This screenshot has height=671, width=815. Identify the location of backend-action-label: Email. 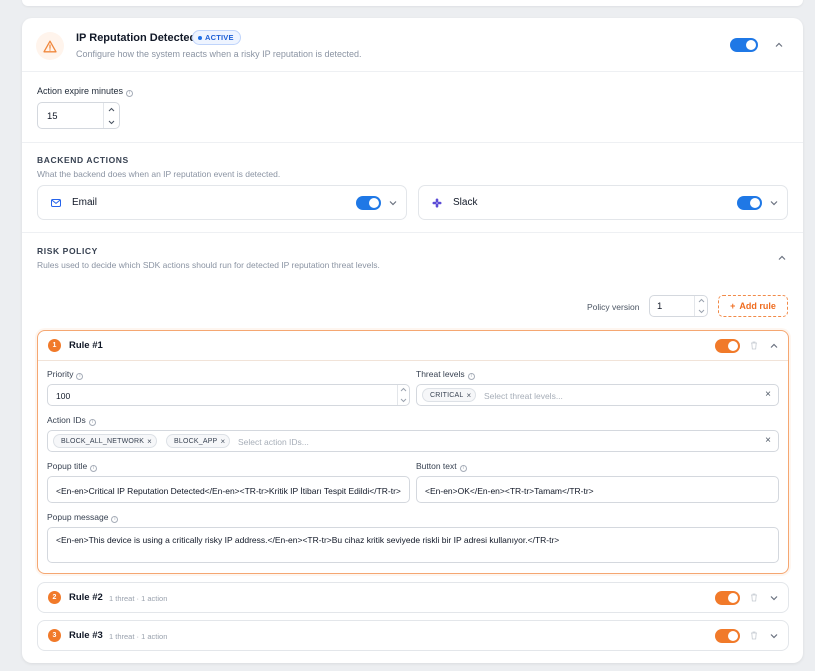
(85, 202).